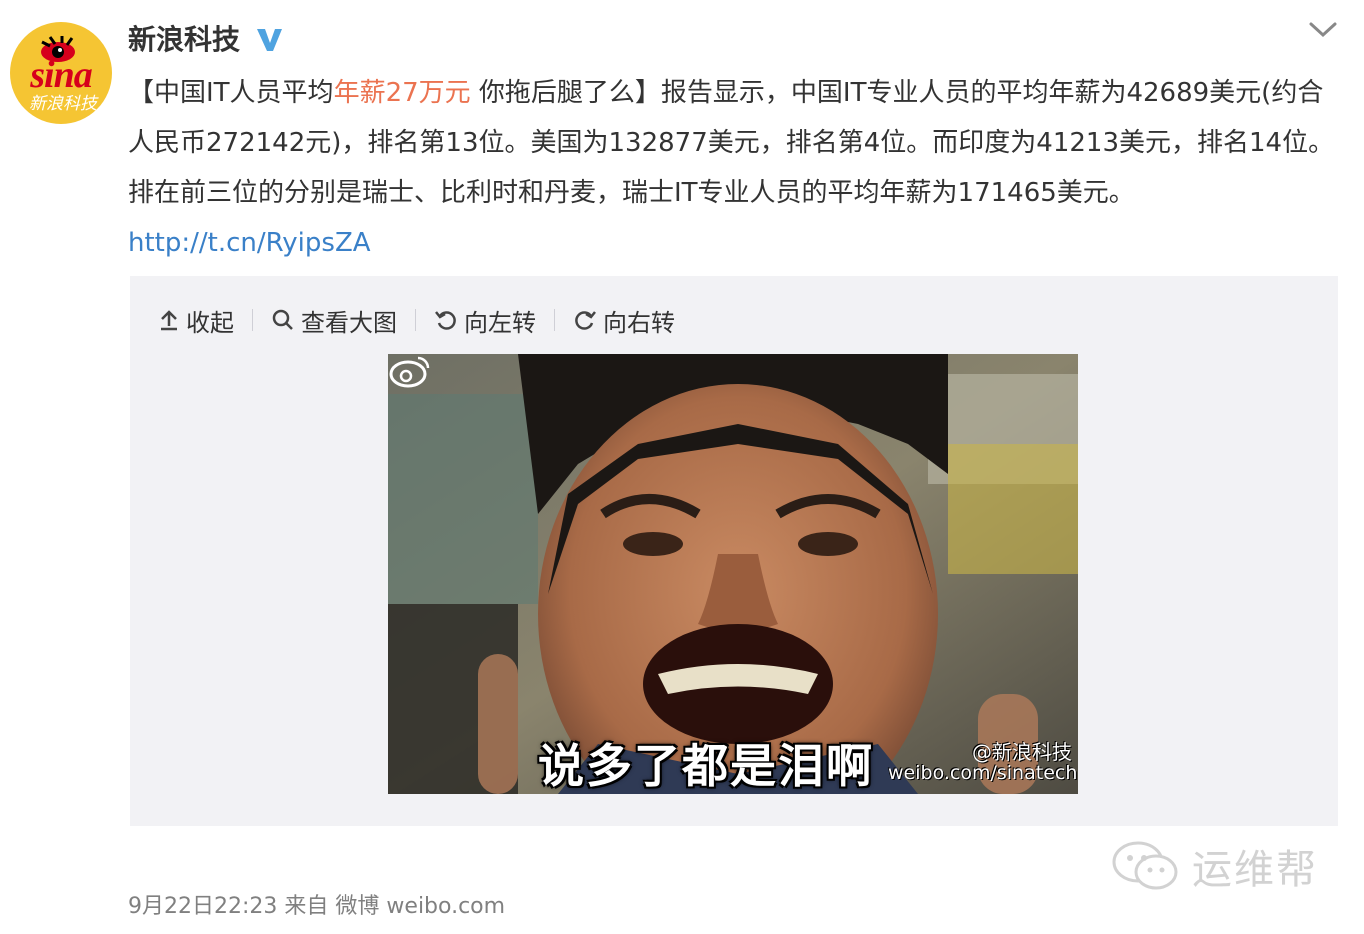 The width and height of the screenshot is (1364, 934). I want to click on sina-logo-text: sina, so click(61, 75).